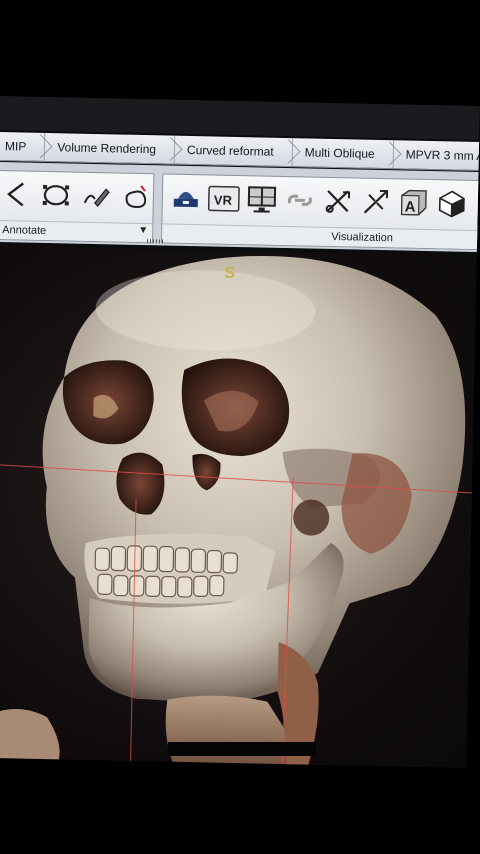 This screenshot has width=480, height=854. I want to click on tab-multi-oblique: Multi Oblique, so click(343, 153).